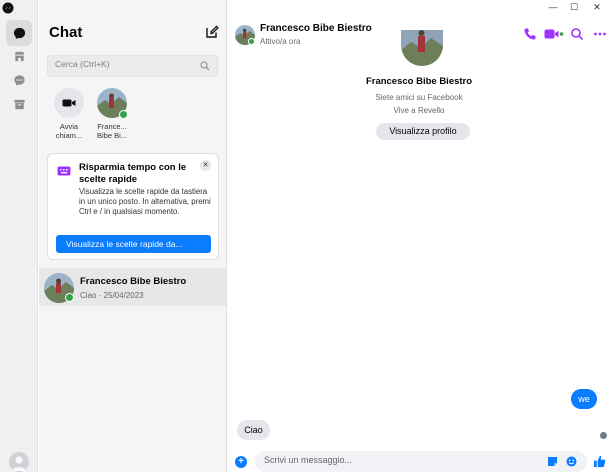  Describe the element at coordinates (133, 281) in the screenshot. I see `conversation-name: Francesco Bibe Biestro` at that location.